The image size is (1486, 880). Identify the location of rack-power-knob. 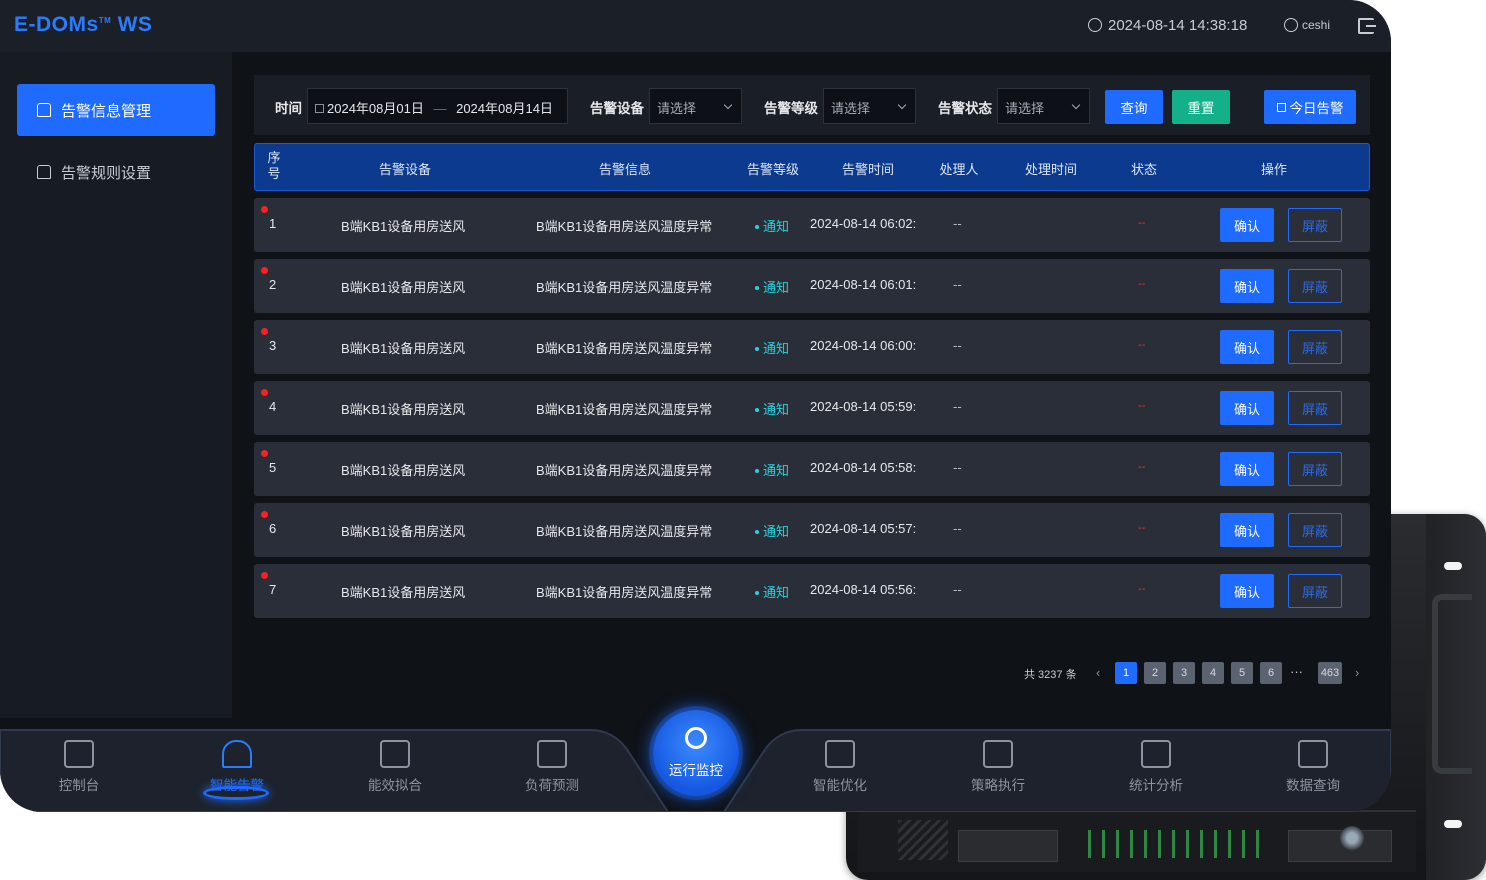
(1352, 838).